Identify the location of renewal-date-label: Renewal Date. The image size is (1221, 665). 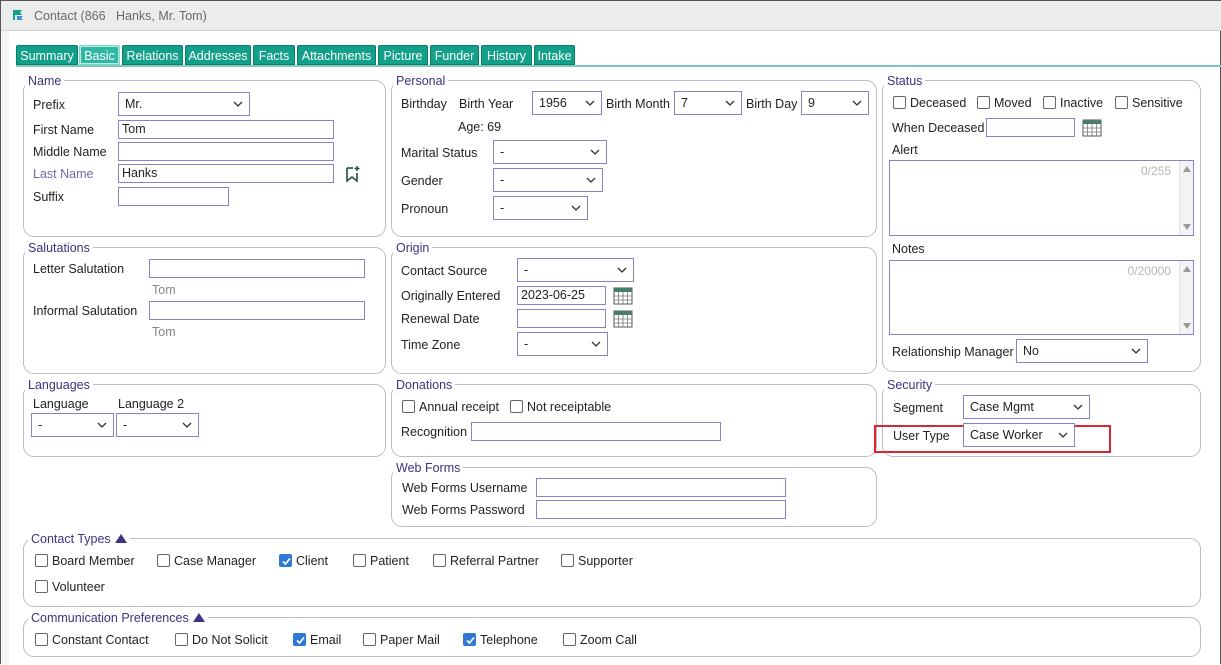
(440, 319).